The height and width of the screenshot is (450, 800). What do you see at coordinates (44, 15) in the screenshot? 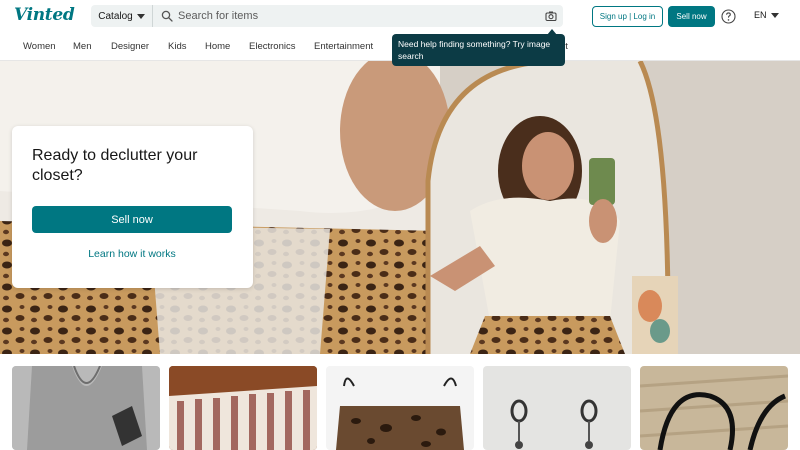
I see `vinted-logo: Vinted` at bounding box center [44, 15].